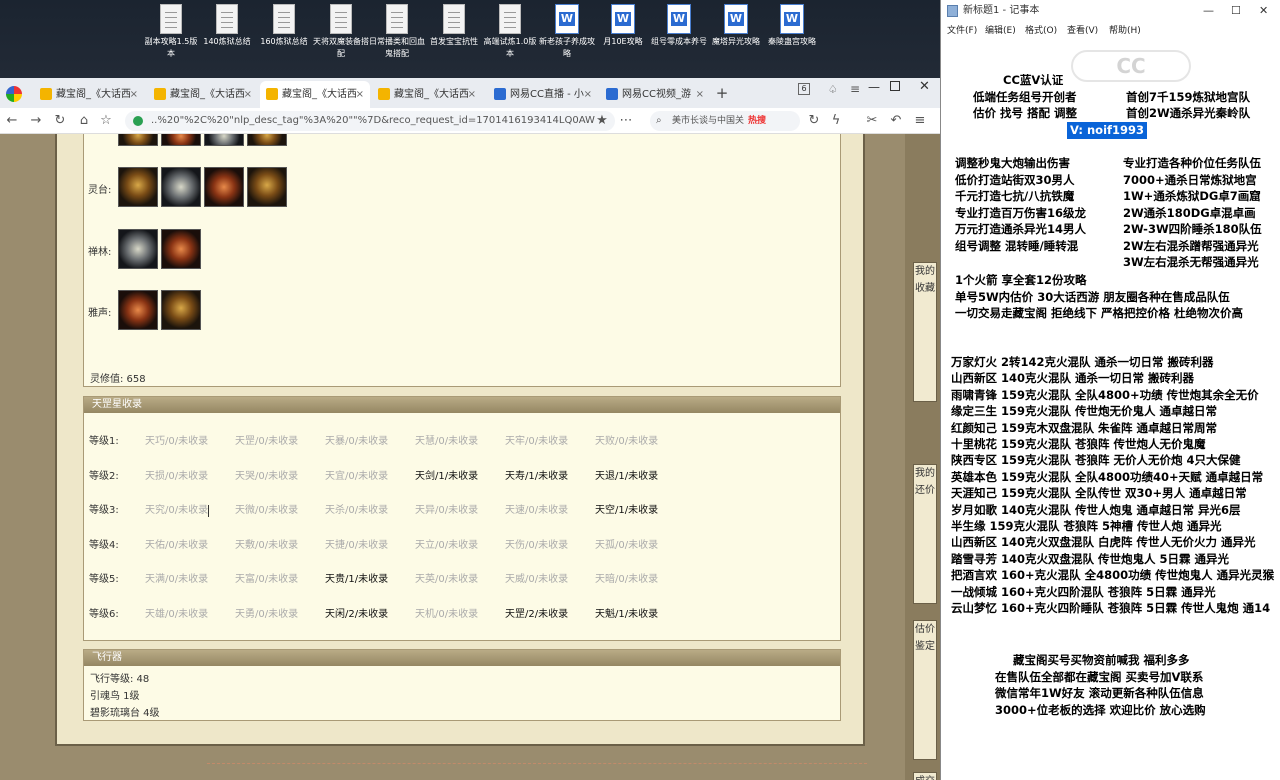 This screenshot has height=780, width=1280. I want to click on menu-icon: ≡, so click(855, 89).